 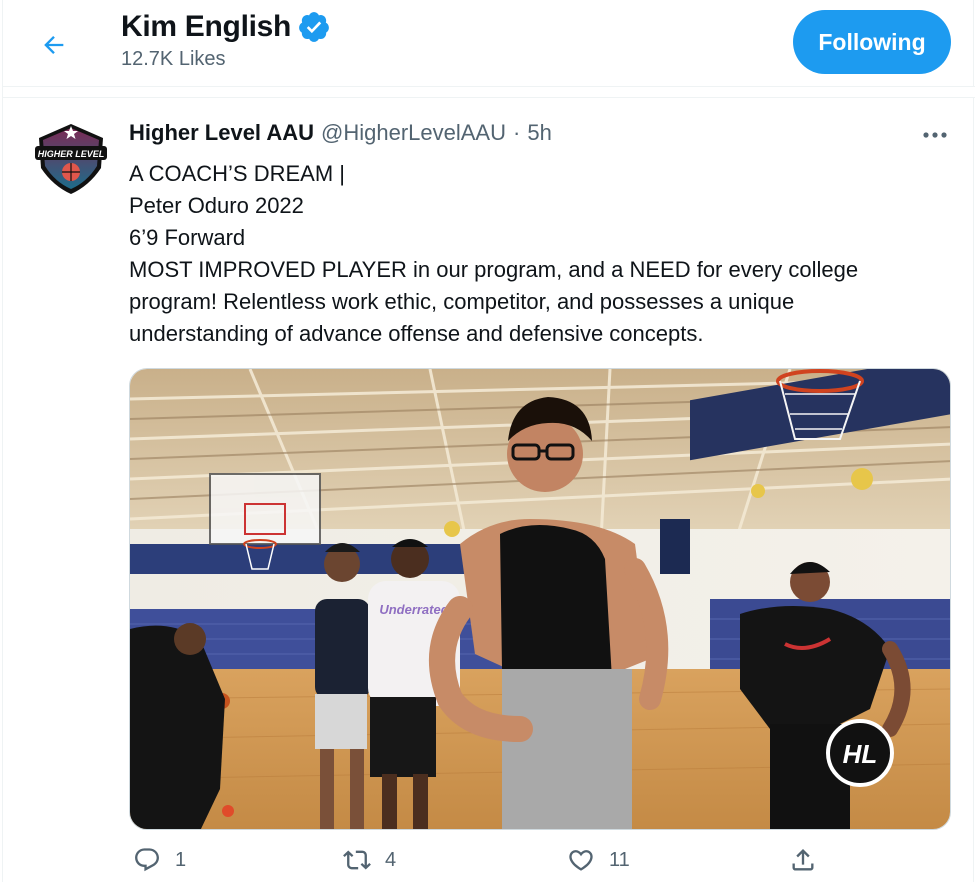 I want to click on back-button, so click(x=54, y=45).